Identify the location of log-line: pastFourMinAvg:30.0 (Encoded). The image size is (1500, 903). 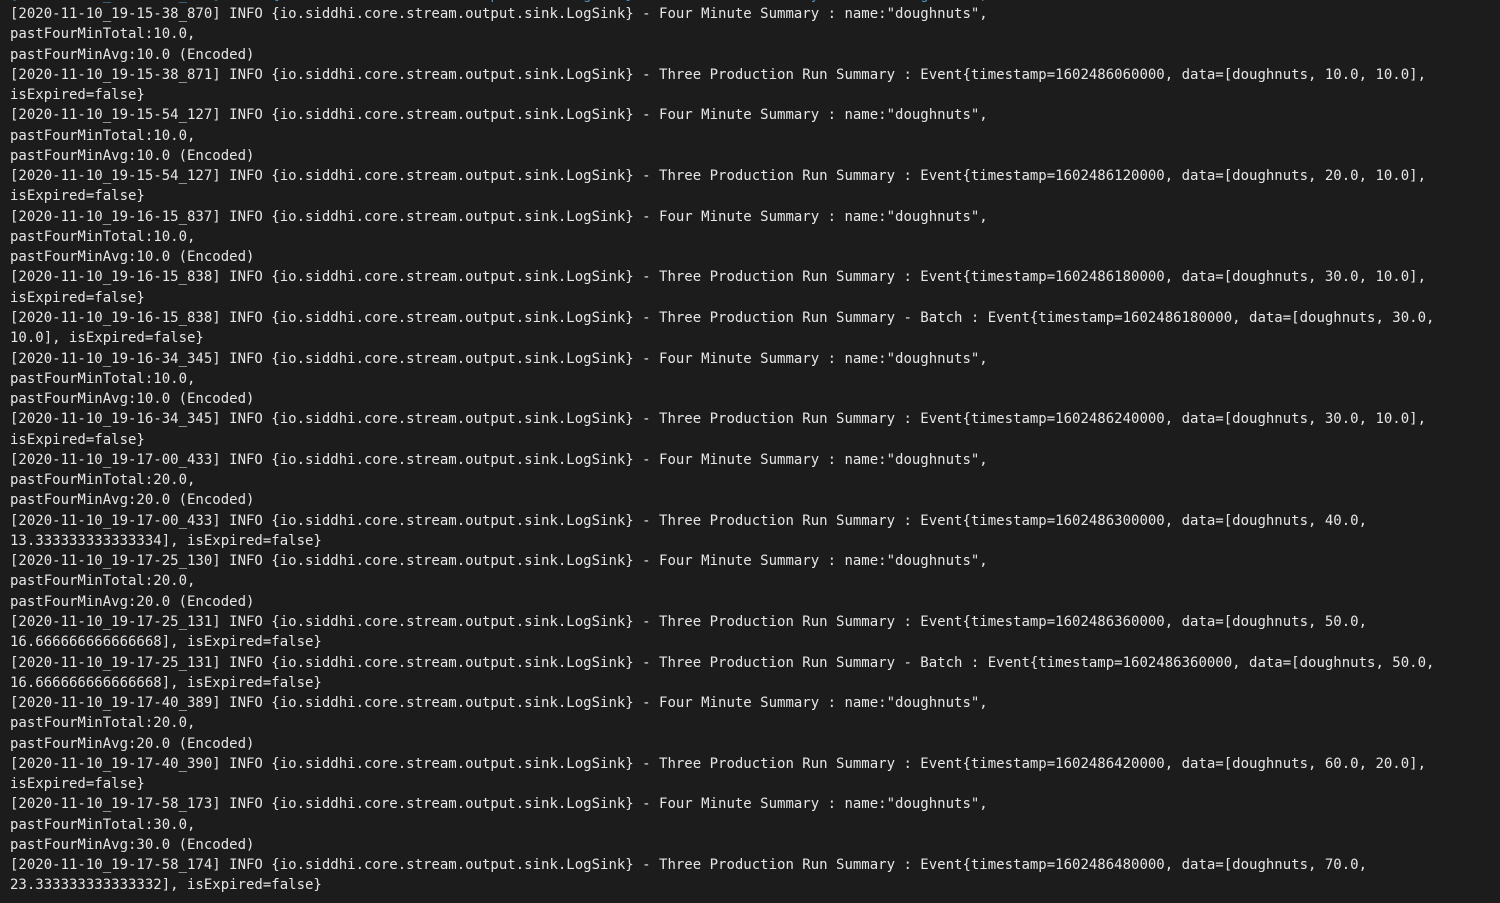
(132, 844).